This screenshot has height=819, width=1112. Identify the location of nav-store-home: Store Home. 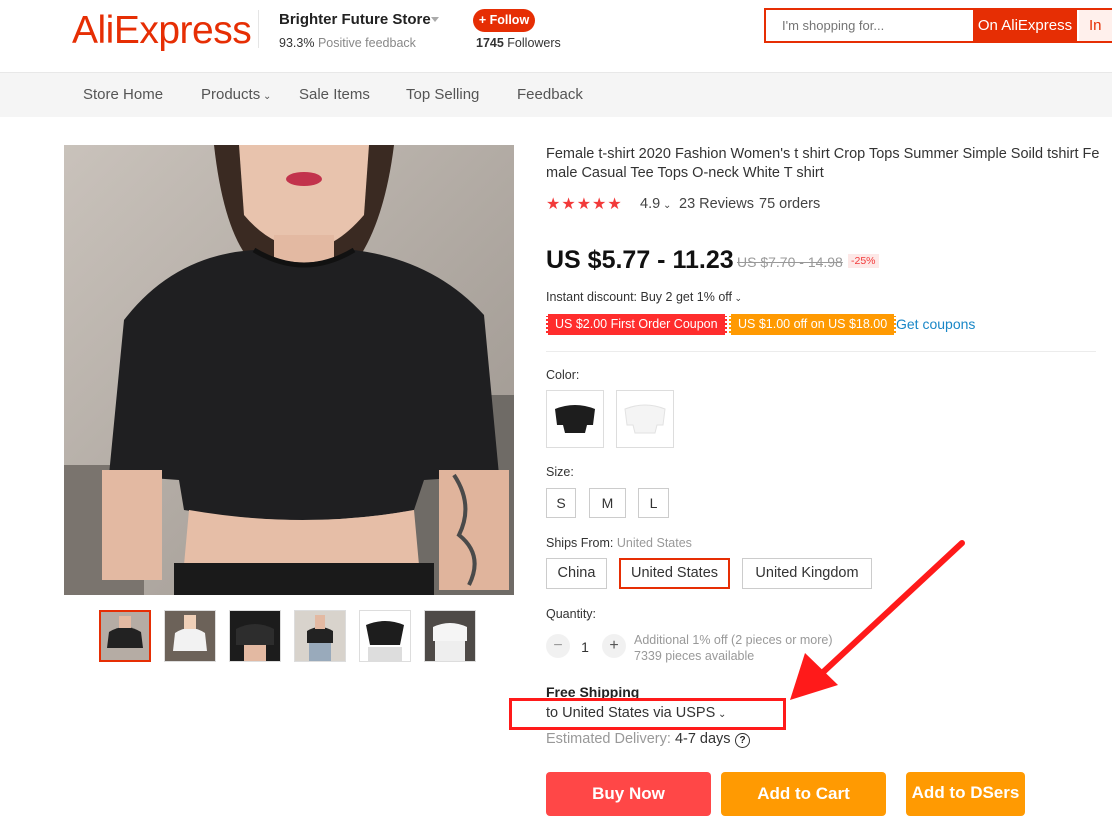
(123, 94).